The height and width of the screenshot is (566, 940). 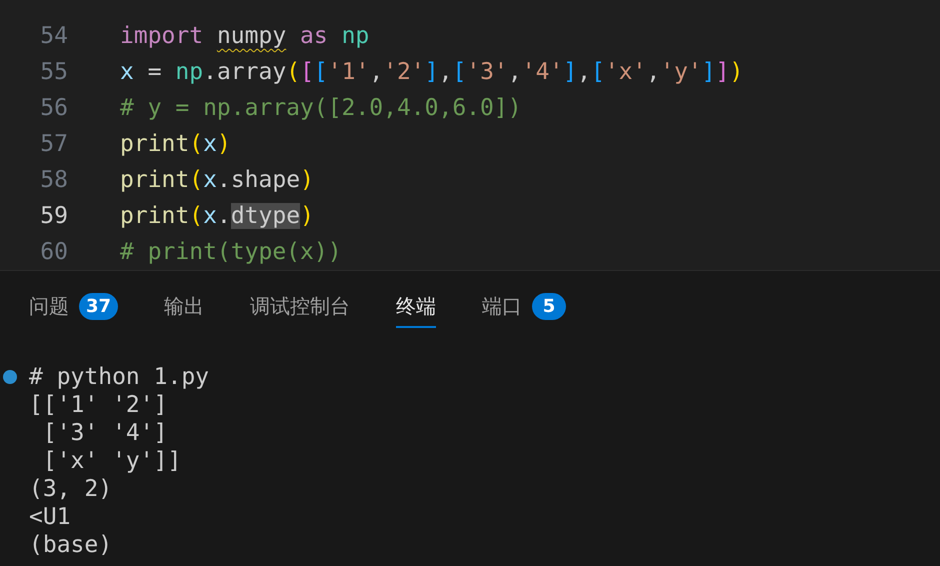 I want to click on line-number: 55, so click(x=53, y=72).